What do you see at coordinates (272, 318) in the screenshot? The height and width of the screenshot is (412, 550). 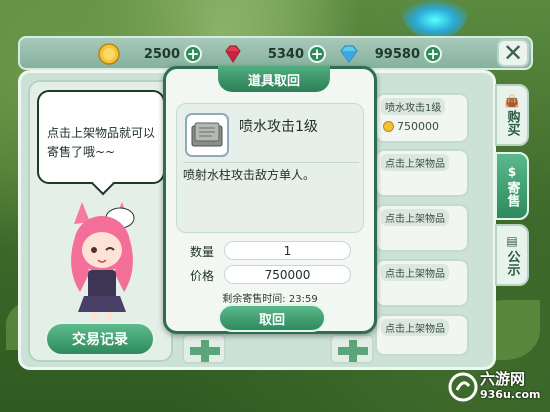 I see `retrieve-button: 取回` at bounding box center [272, 318].